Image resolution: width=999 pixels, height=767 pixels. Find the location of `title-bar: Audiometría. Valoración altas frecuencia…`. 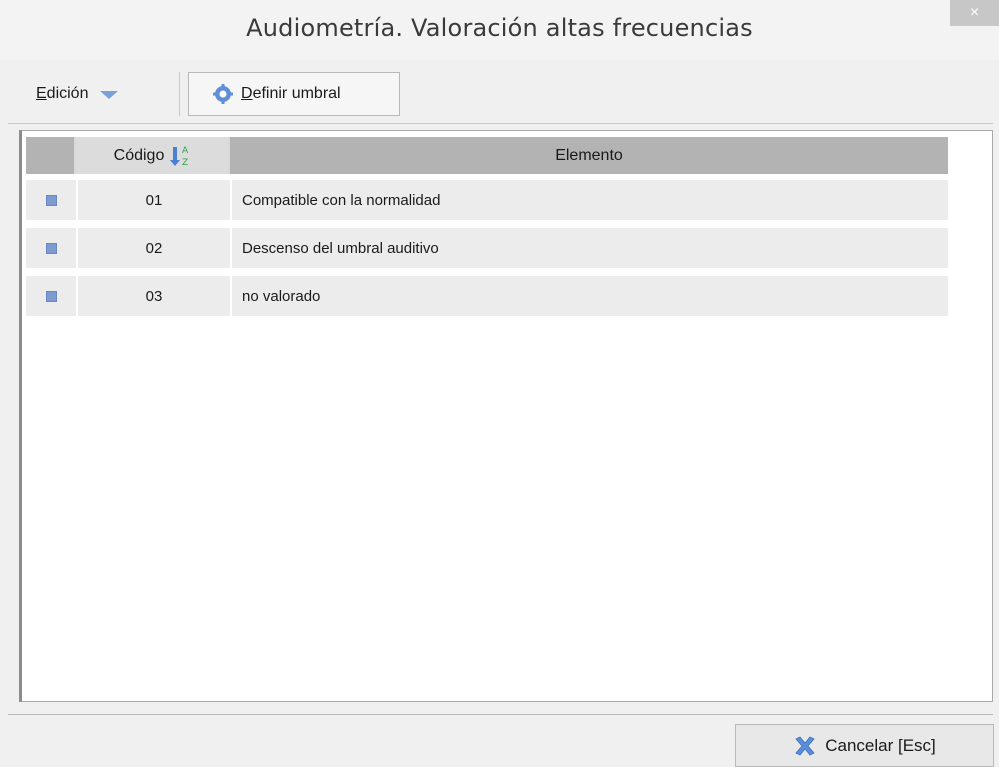

title-bar: Audiometría. Valoración altas frecuencia… is located at coordinates (499, 30).